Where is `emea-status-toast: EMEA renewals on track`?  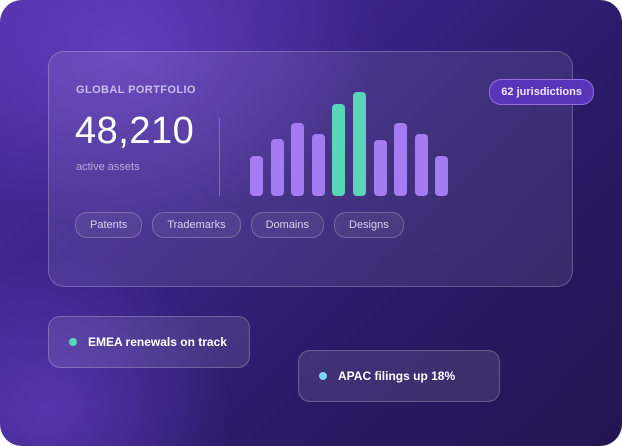 emea-status-toast: EMEA renewals on track is located at coordinates (149, 342).